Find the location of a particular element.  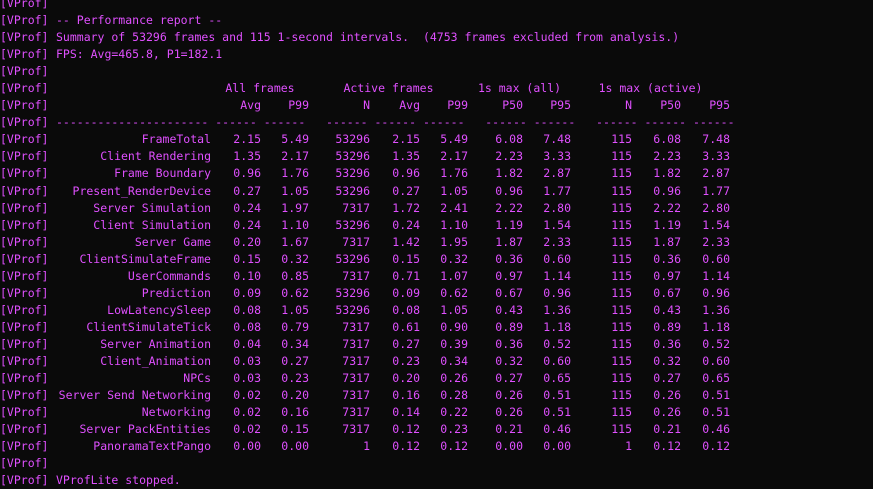

row-value: 0.43 is located at coordinates (667, 309).